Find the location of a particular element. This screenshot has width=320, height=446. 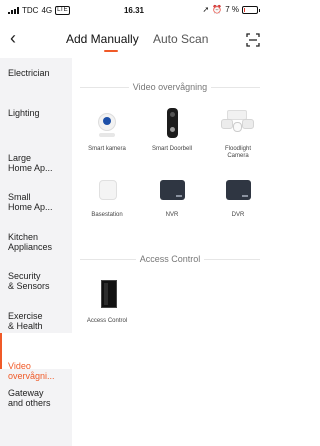

device-access-control: Access Control is located at coordinates (107, 301).